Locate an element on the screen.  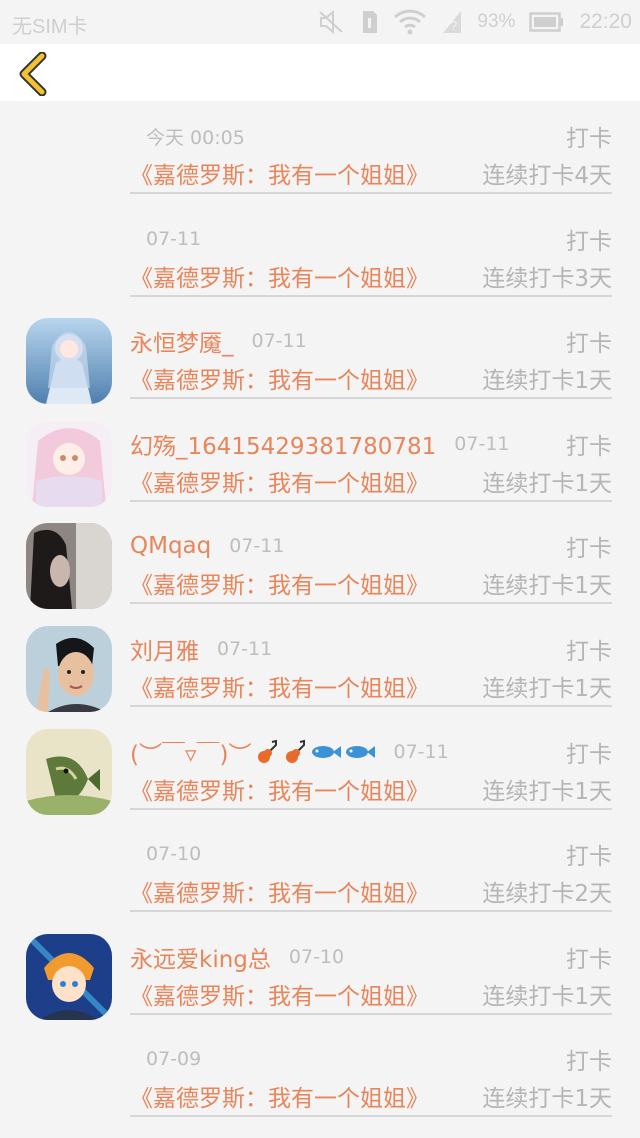
no-signal-icon: ? is located at coordinates (452, 22).